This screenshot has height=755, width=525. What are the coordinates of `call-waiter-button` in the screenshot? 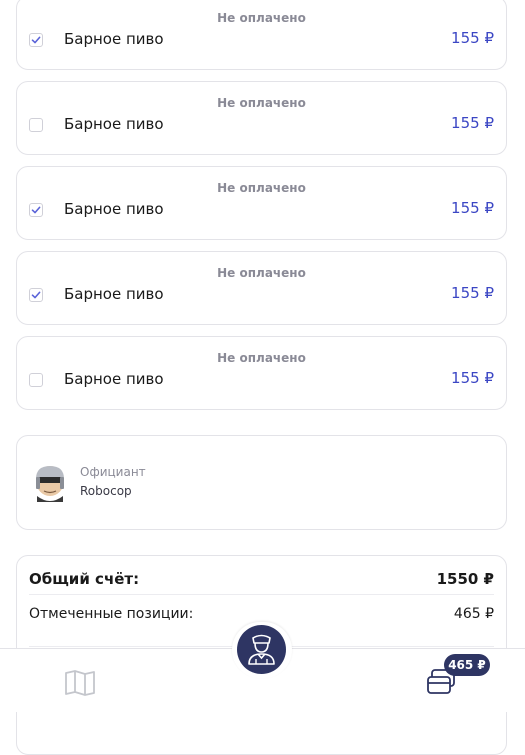 It's located at (261, 649).